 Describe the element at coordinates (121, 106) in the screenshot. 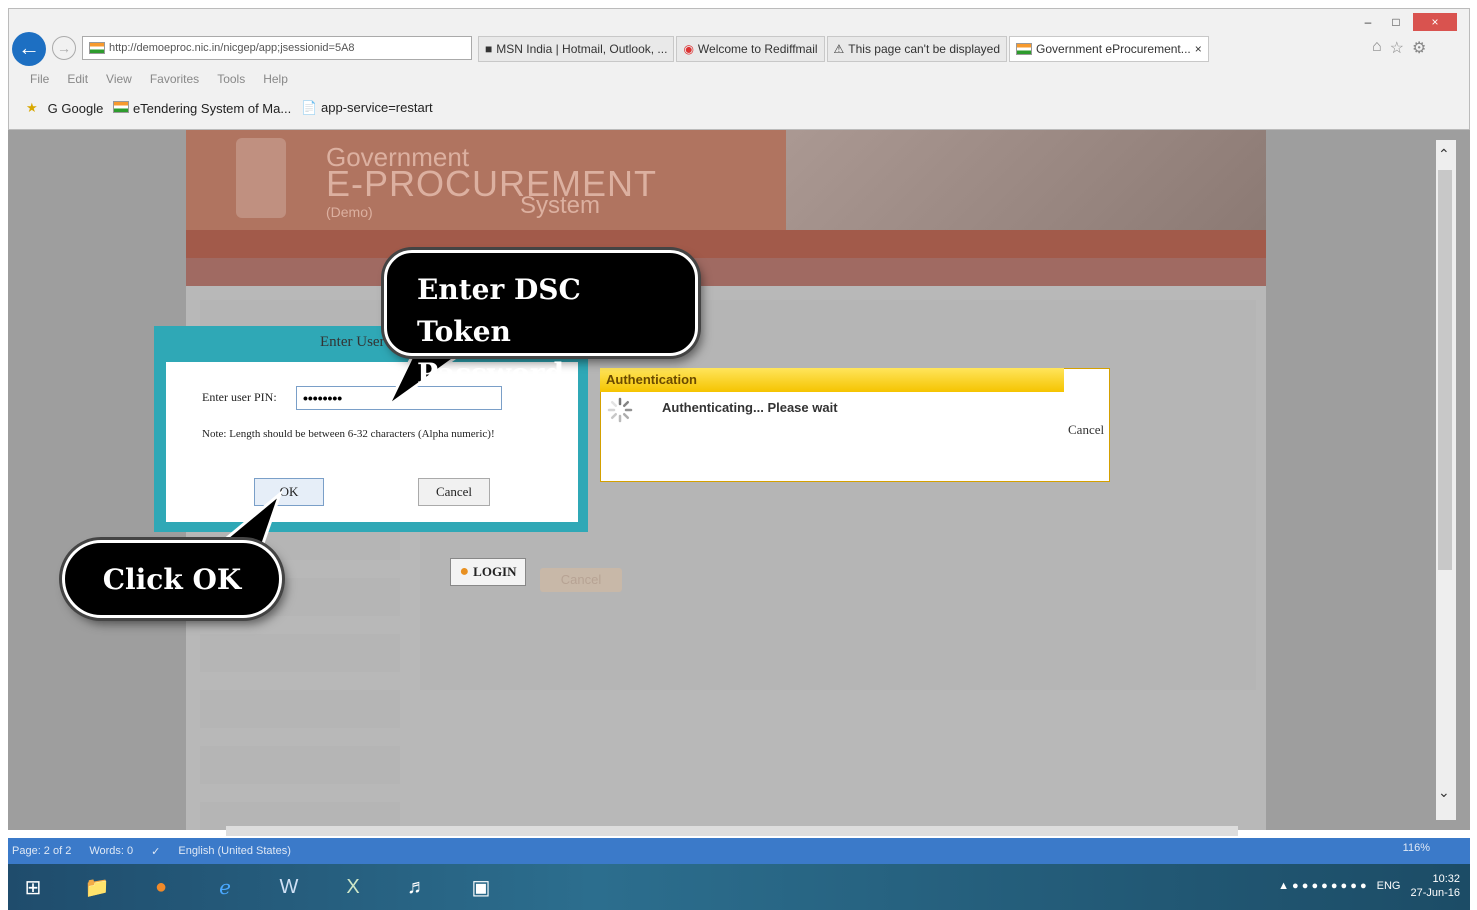

I see `etender-flag-icon` at that location.